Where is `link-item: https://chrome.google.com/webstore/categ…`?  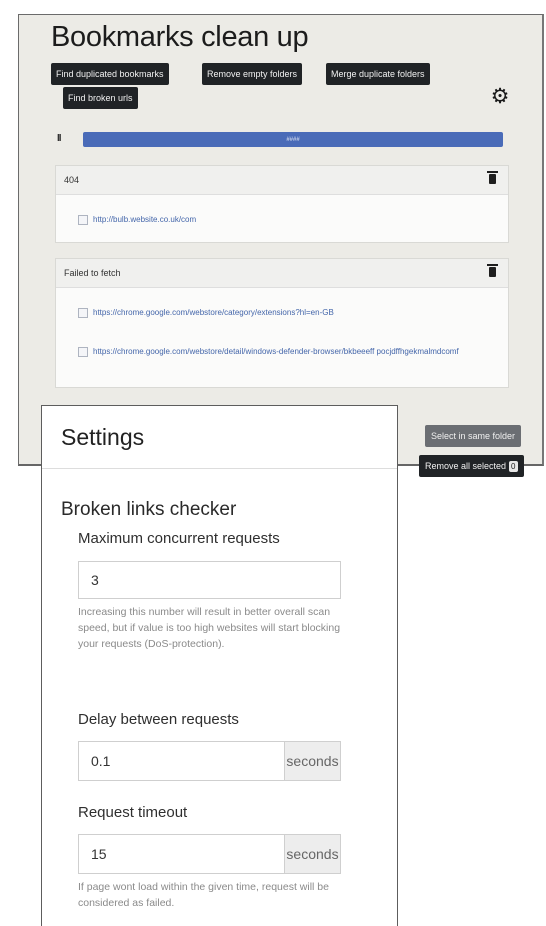 link-item: https://chrome.google.com/webstore/categ… is located at coordinates (206, 312).